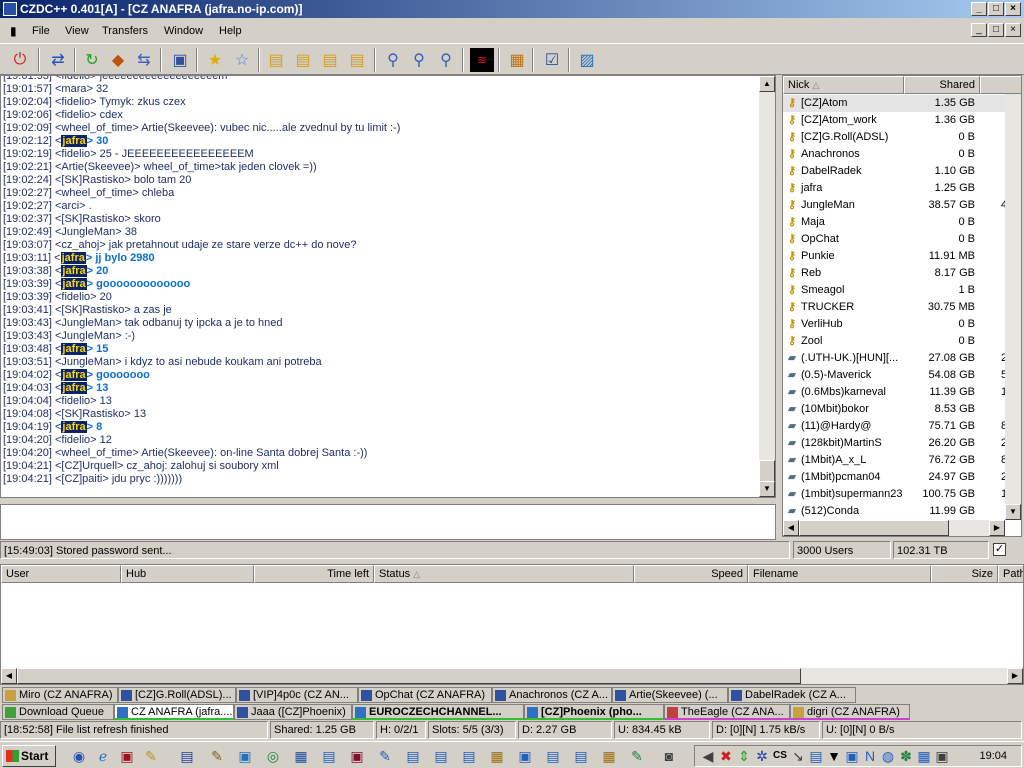 This screenshot has height=768, width=1024. Describe the element at coordinates (669, 756) in the screenshot. I see `camera-icon: ◙` at that location.